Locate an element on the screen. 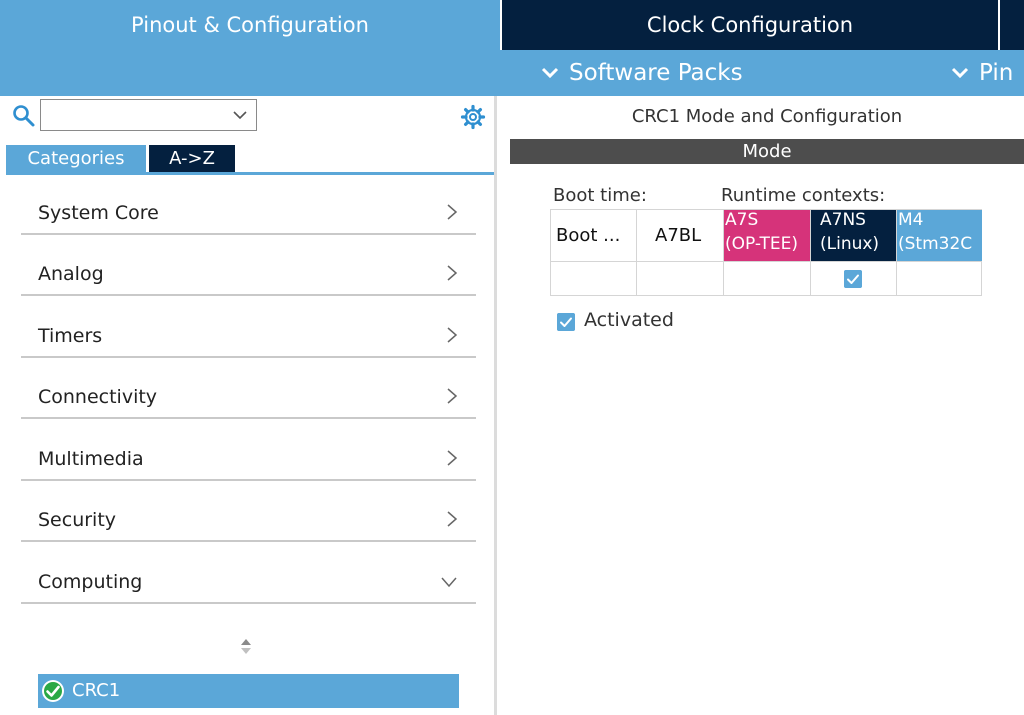 Image resolution: width=1024 pixels, height=715 pixels. check-circle-icon is located at coordinates (53, 691).